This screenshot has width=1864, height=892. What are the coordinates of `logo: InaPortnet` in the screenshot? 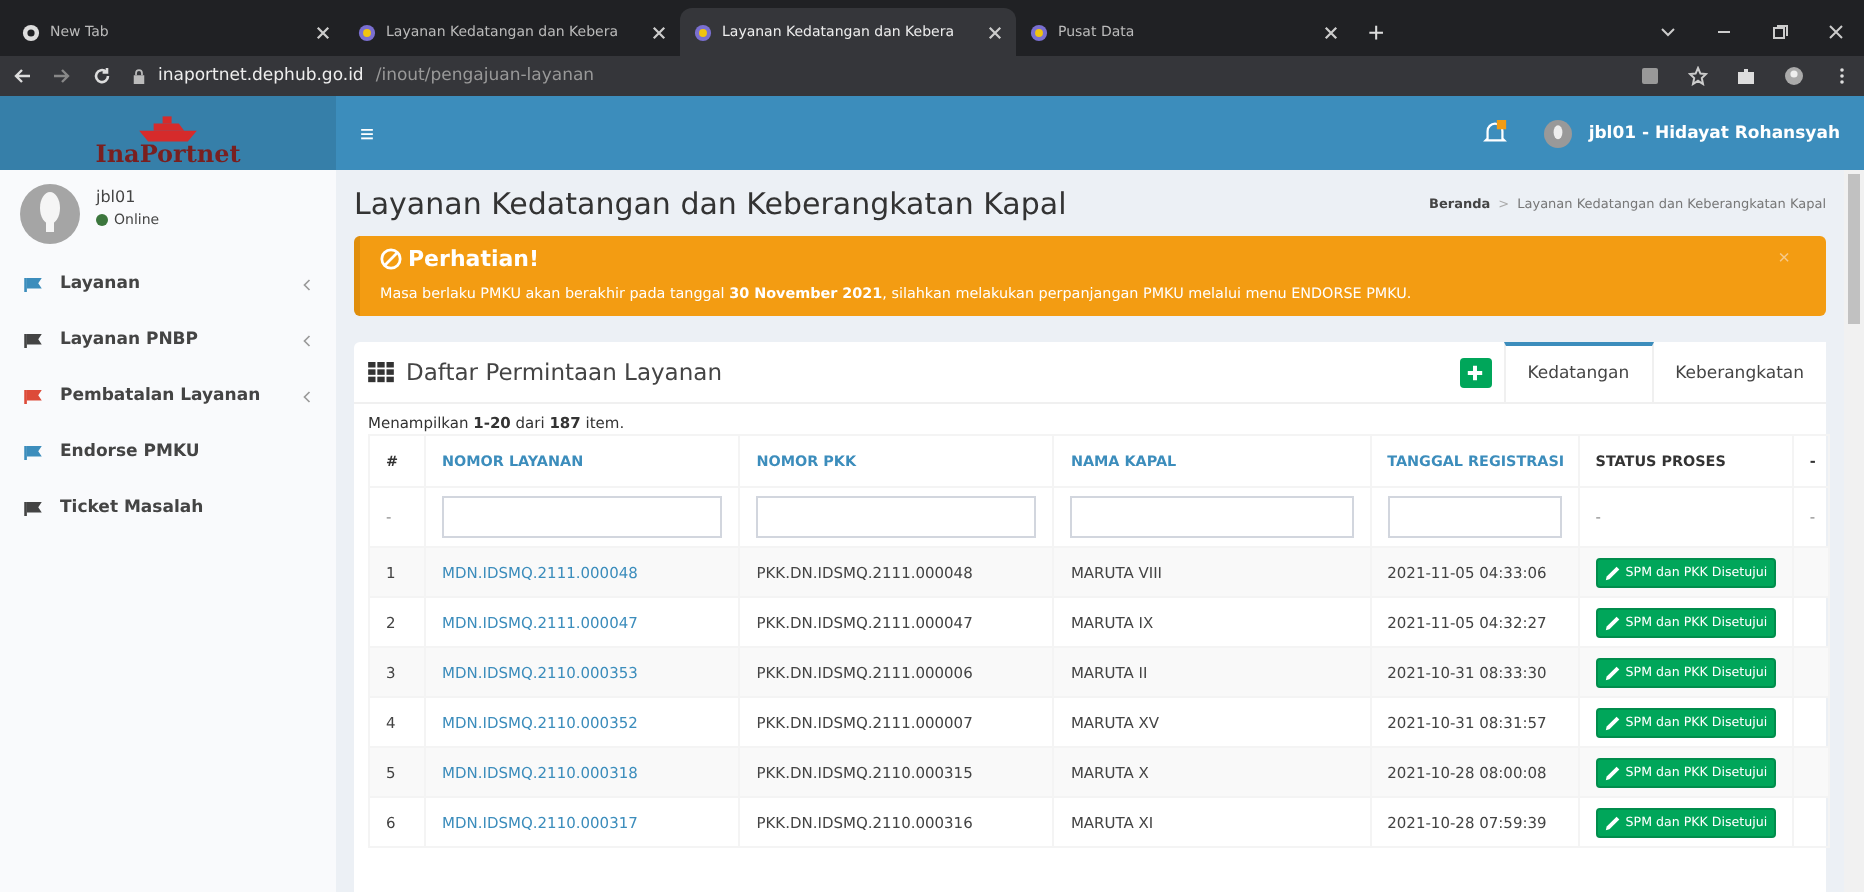 It's located at (168, 133).